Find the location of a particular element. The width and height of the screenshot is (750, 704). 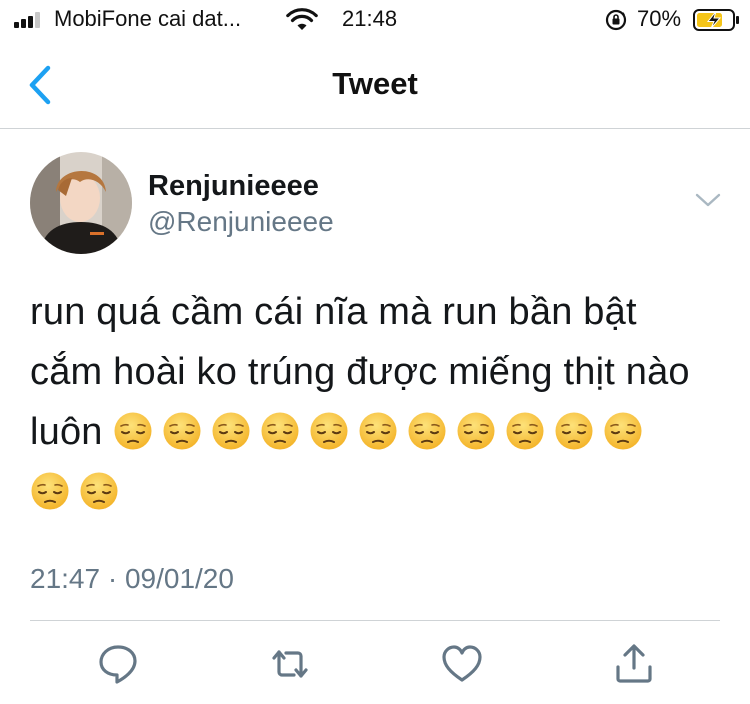

tweet-line: run quá cầm cái nĩa mà run bần bật is located at coordinates (333, 312).